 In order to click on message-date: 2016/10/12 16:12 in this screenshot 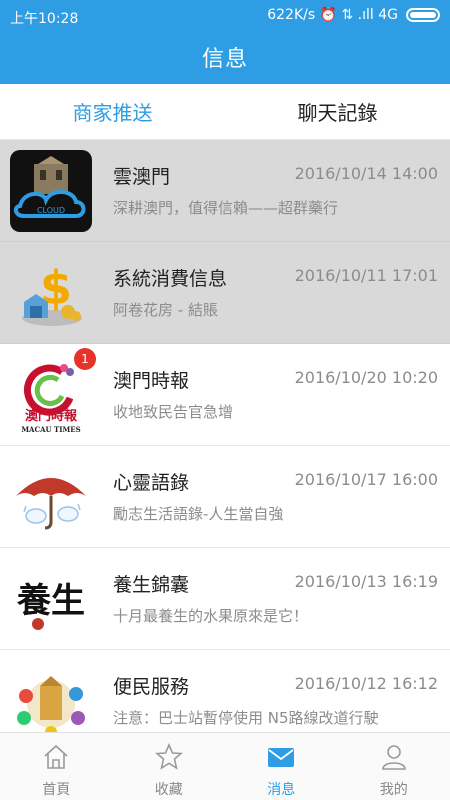, I will do `click(366, 683)`.